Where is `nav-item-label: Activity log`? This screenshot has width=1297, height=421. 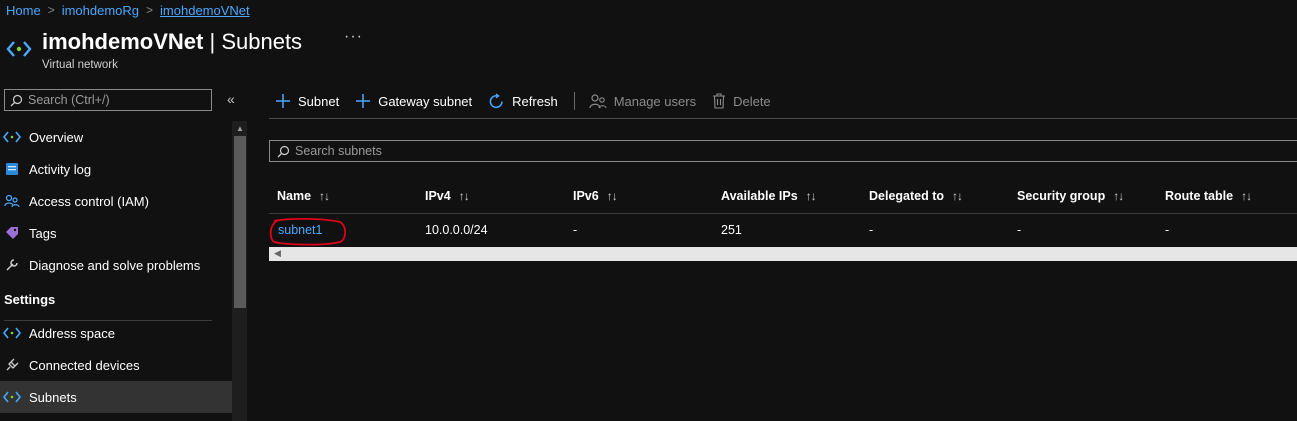
nav-item-label: Activity log is located at coordinates (60, 169).